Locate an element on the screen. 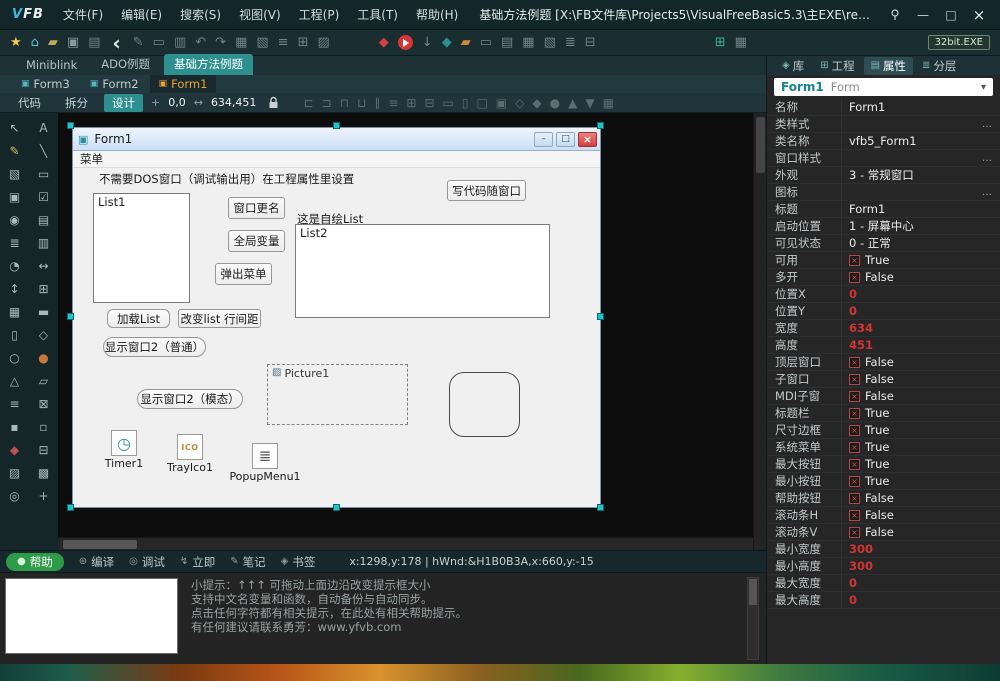 This screenshot has height=681, width=1000. listbox-icon: ≣ is located at coordinates (14, 242).